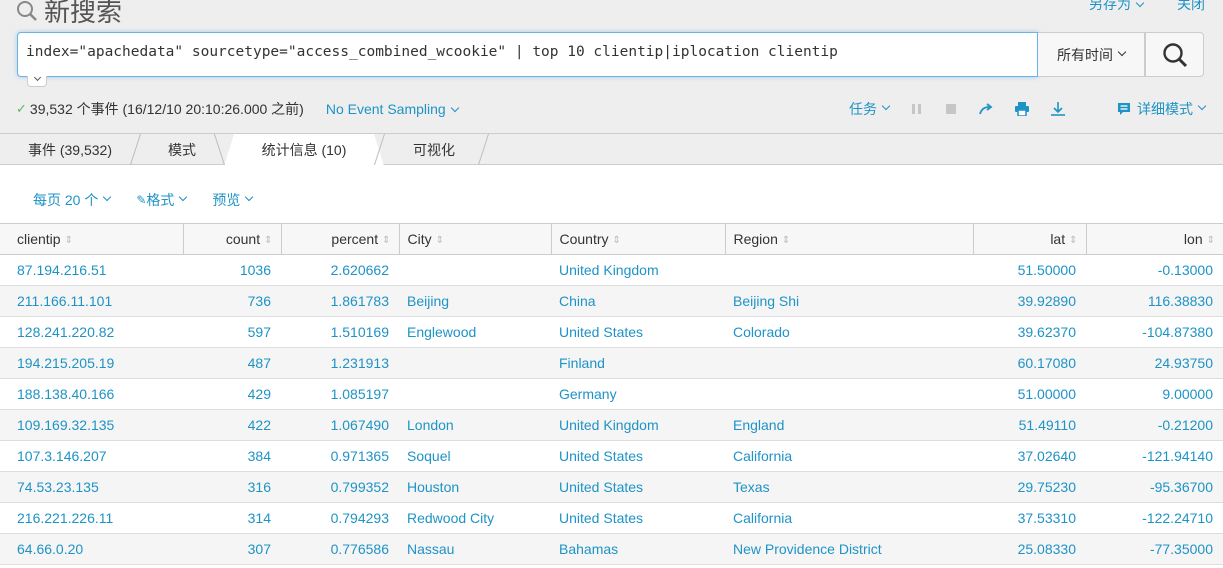 The image size is (1223, 568). I want to click on cell-clientip: 74.53.23.135, so click(91, 487).